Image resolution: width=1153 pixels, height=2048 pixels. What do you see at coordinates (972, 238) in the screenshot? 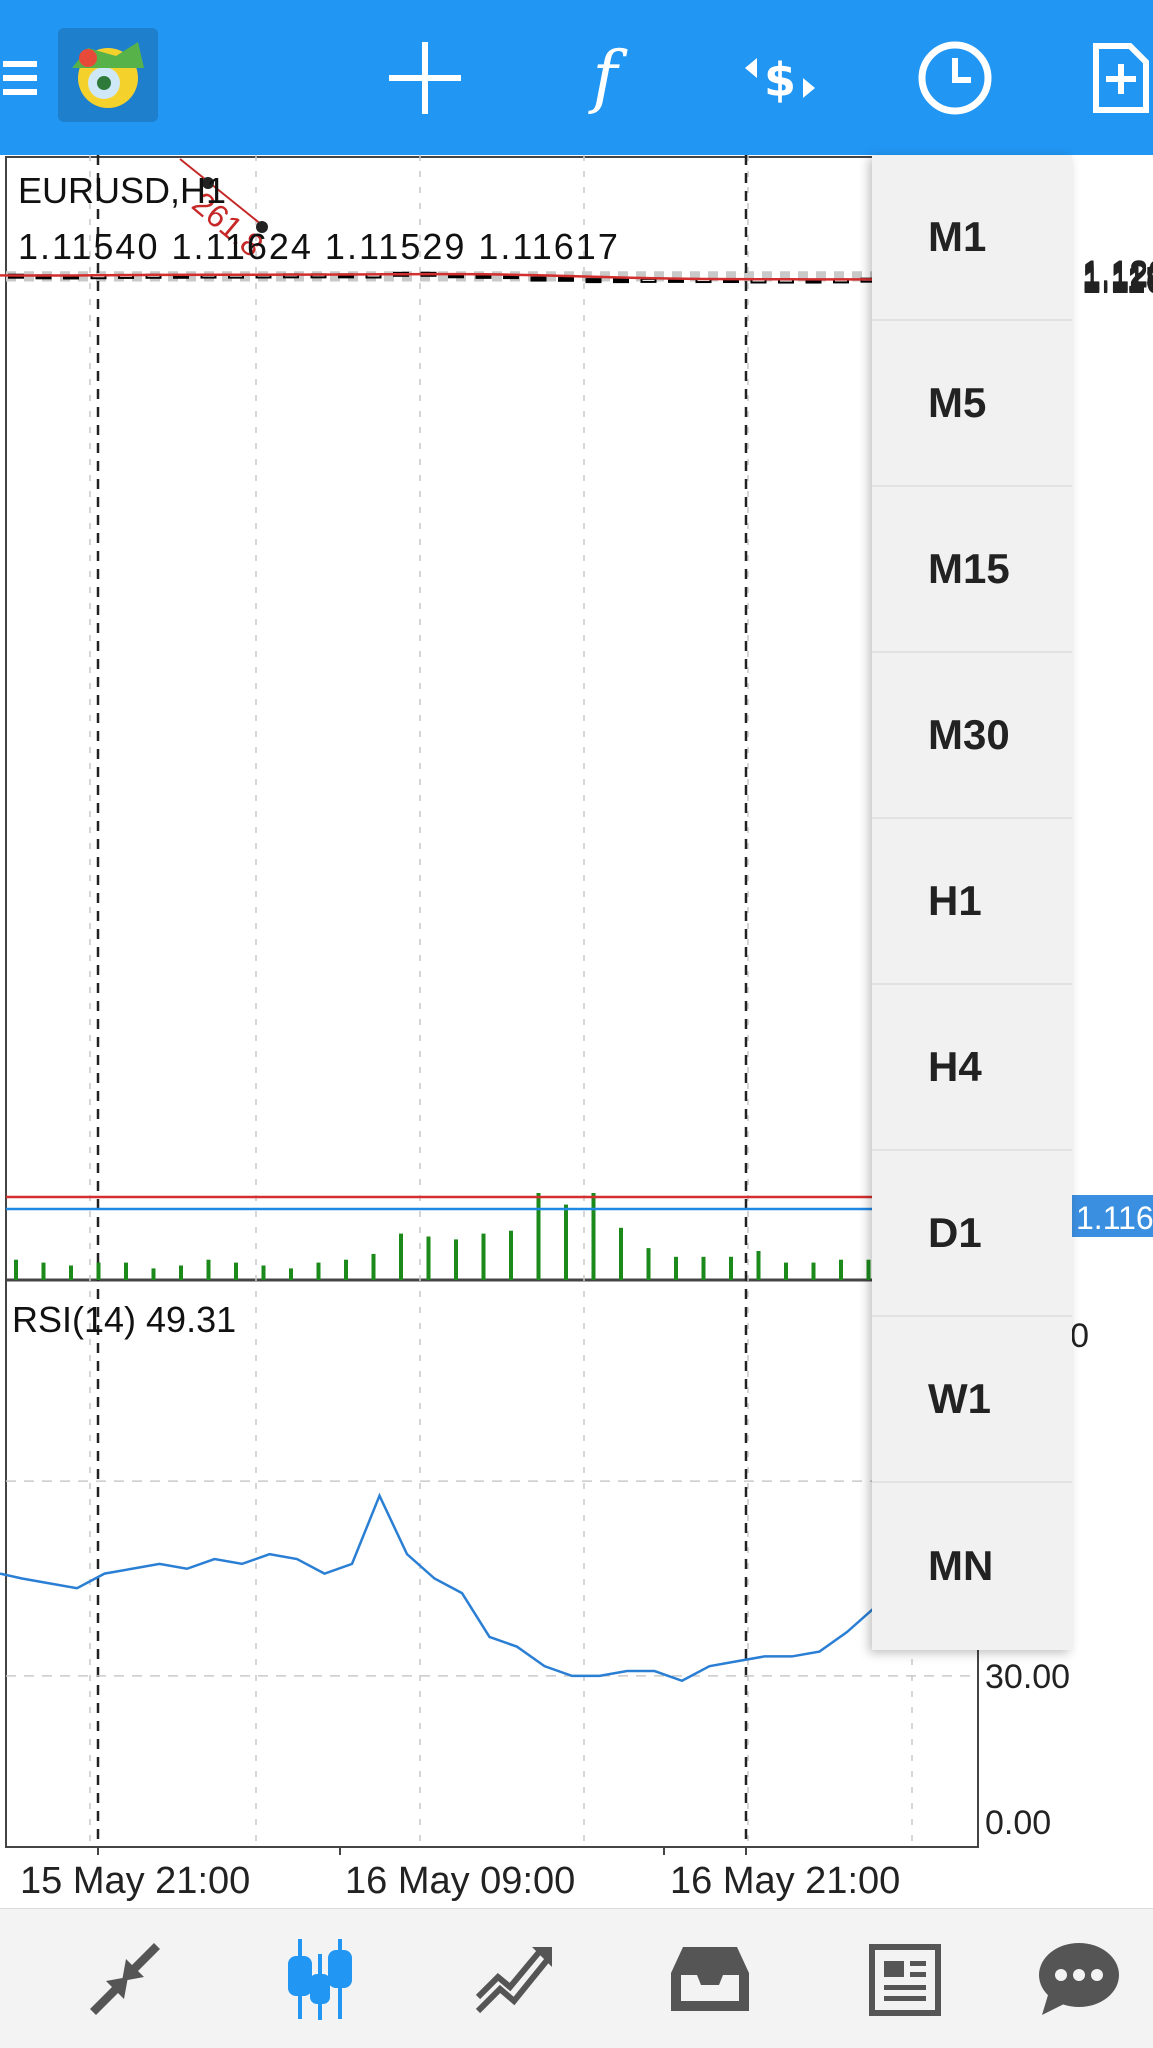
I see `timeframe-m1: M1` at bounding box center [972, 238].